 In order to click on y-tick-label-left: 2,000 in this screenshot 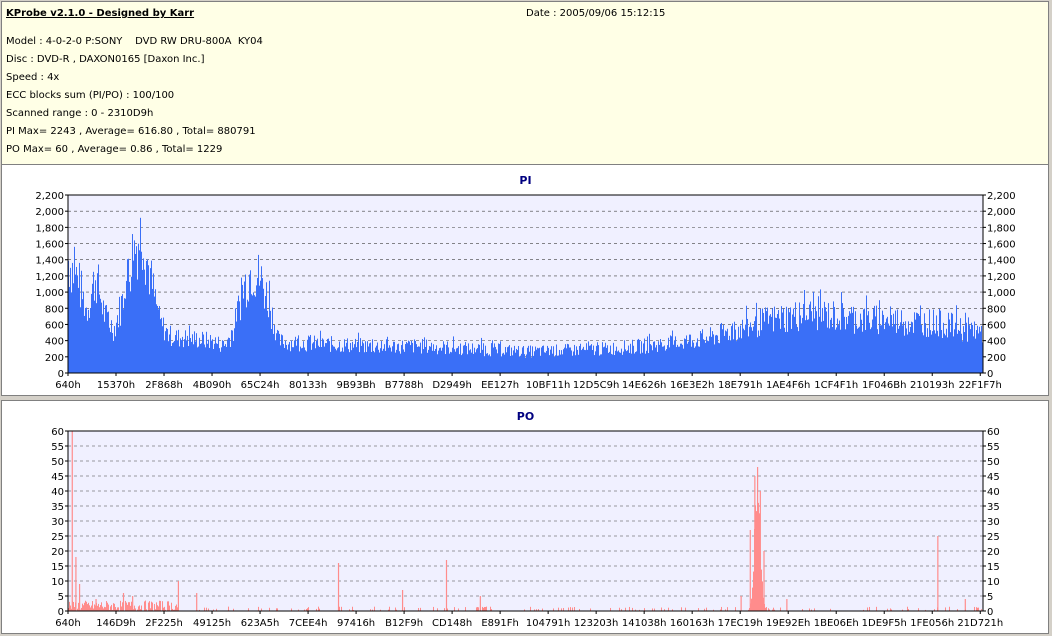, I will do `click(49, 212)`.